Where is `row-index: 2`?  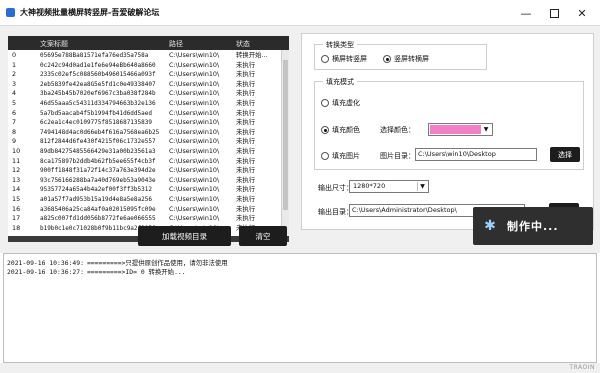 row-index: 2 is located at coordinates (14, 74).